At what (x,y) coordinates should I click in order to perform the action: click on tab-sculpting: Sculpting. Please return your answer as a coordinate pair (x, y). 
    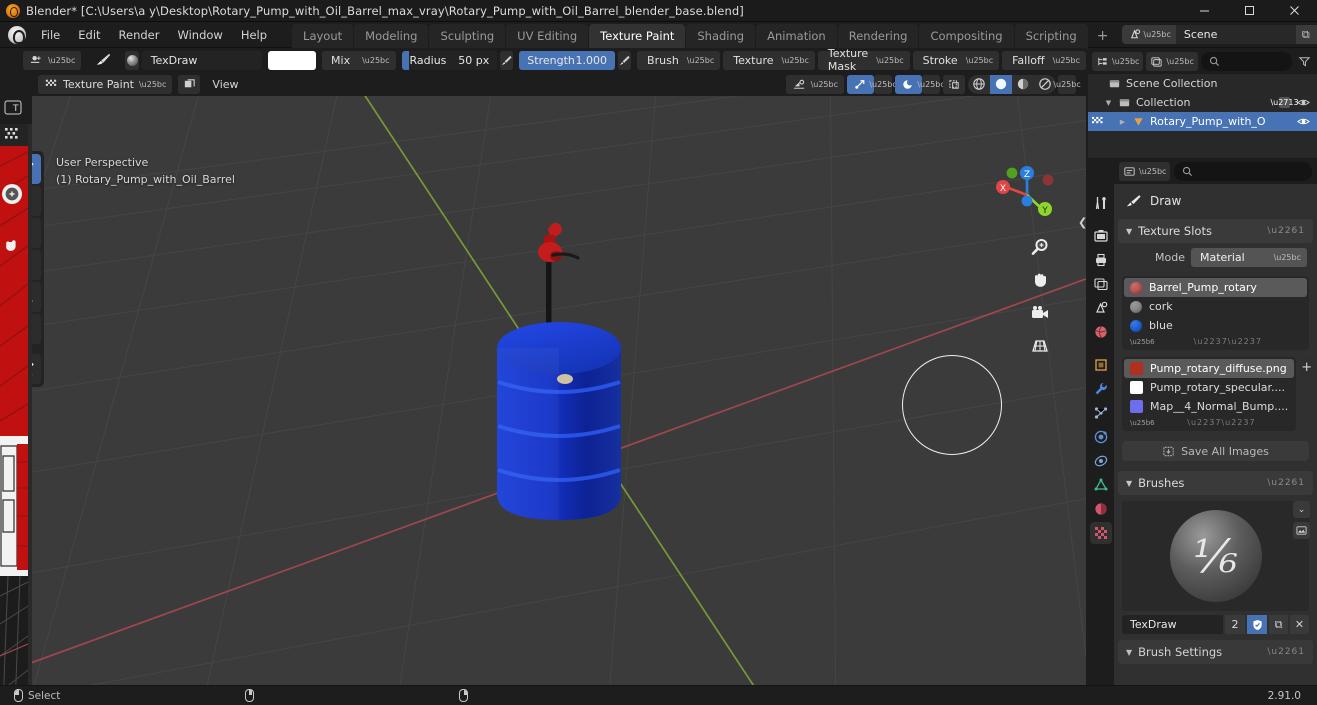
    Looking at the image, I should click on (467, 36).